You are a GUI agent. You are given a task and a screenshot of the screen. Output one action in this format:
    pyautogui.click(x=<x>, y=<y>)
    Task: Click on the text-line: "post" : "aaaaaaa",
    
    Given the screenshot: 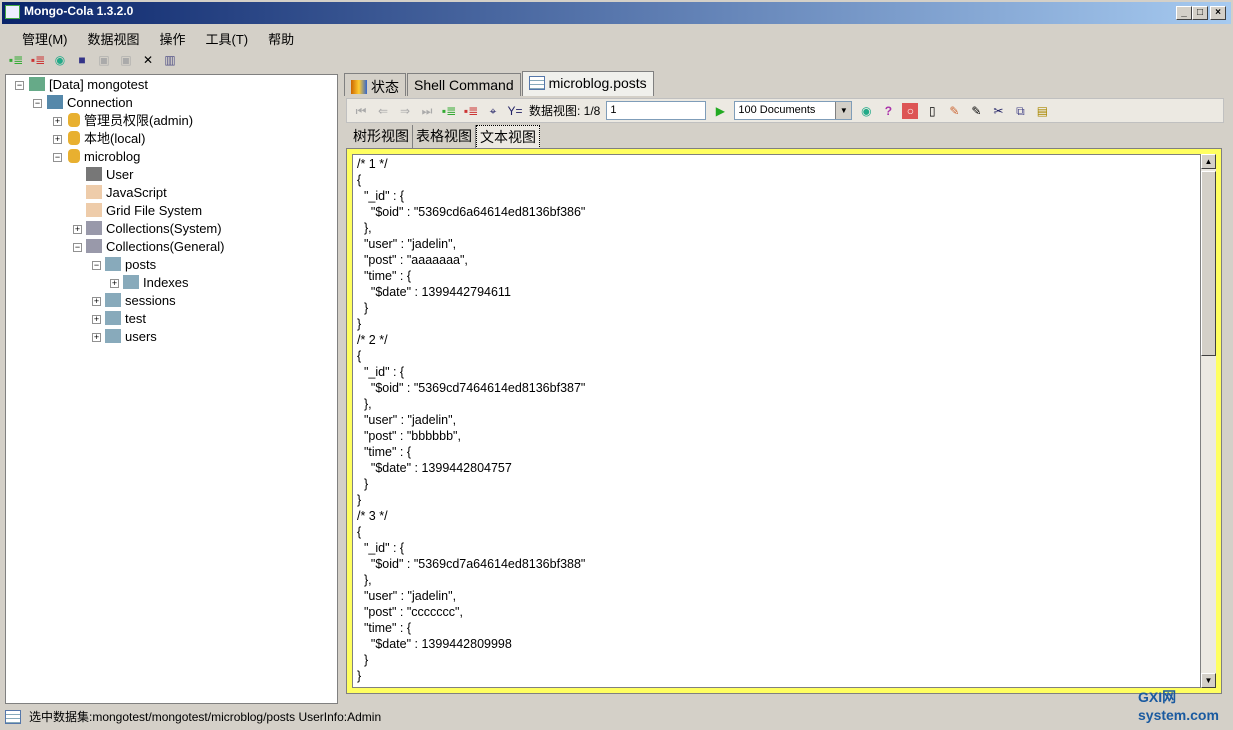 What is the action you would take?
    pyautogui.click(x=412, y=260)
    